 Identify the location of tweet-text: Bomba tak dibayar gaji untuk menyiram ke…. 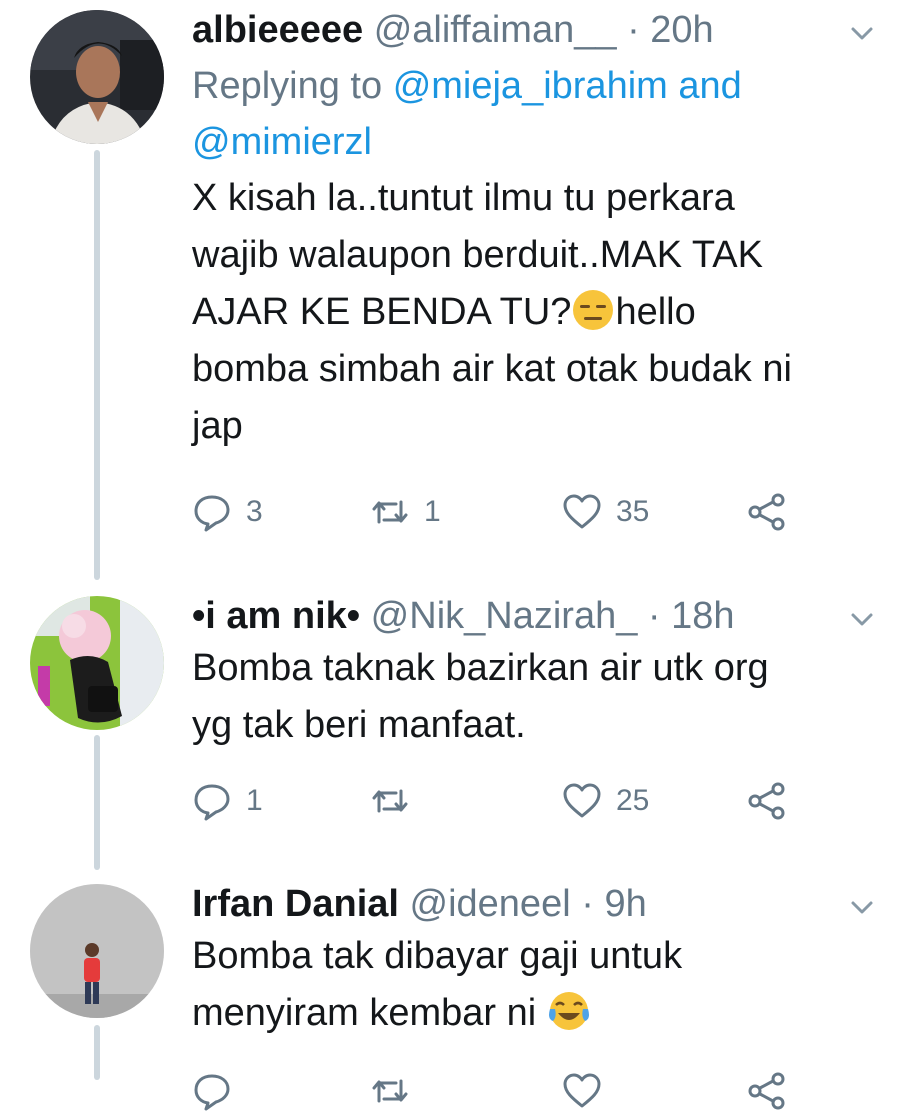
(518, 985).